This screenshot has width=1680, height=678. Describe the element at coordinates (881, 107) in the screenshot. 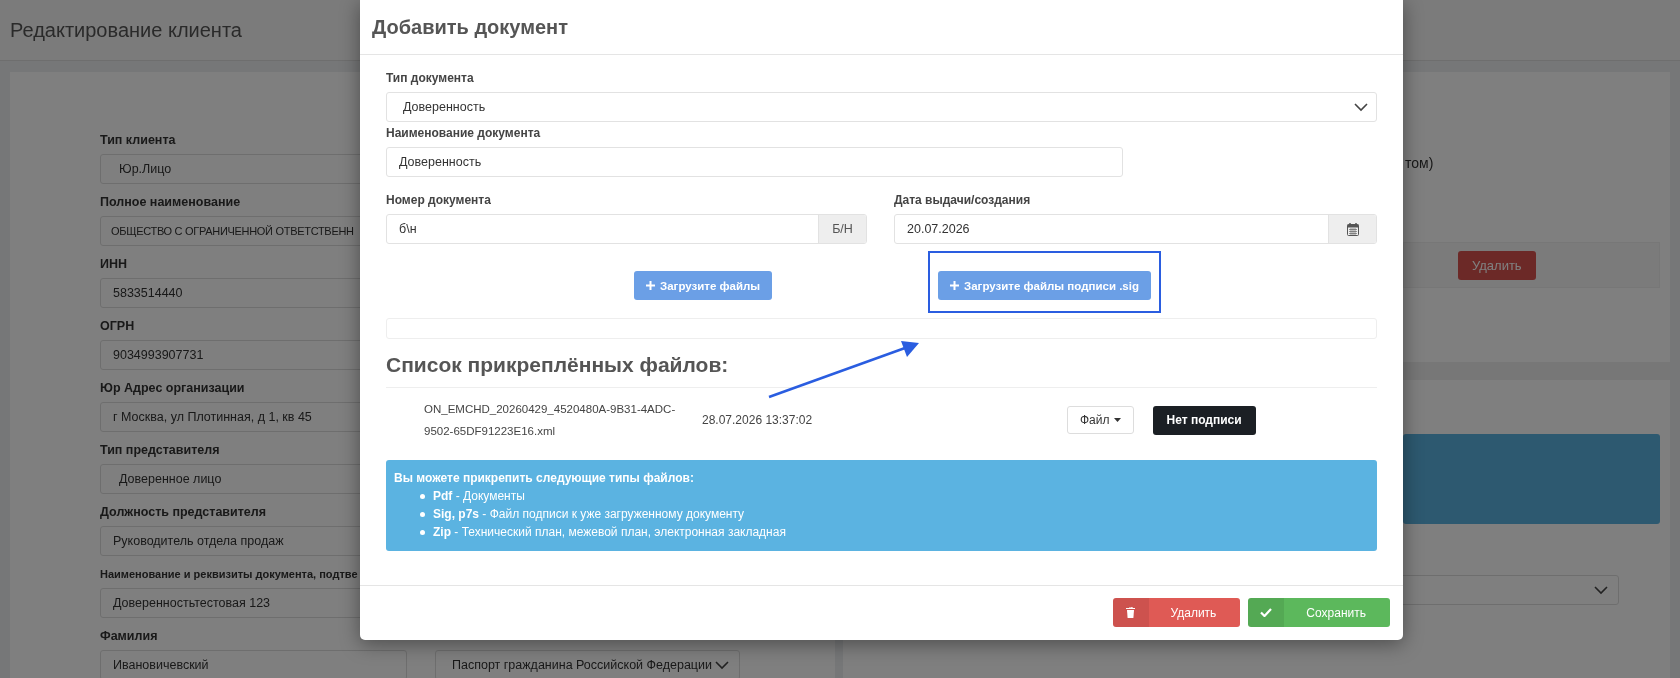

I see `document-type-select: Доверенность` at that location.